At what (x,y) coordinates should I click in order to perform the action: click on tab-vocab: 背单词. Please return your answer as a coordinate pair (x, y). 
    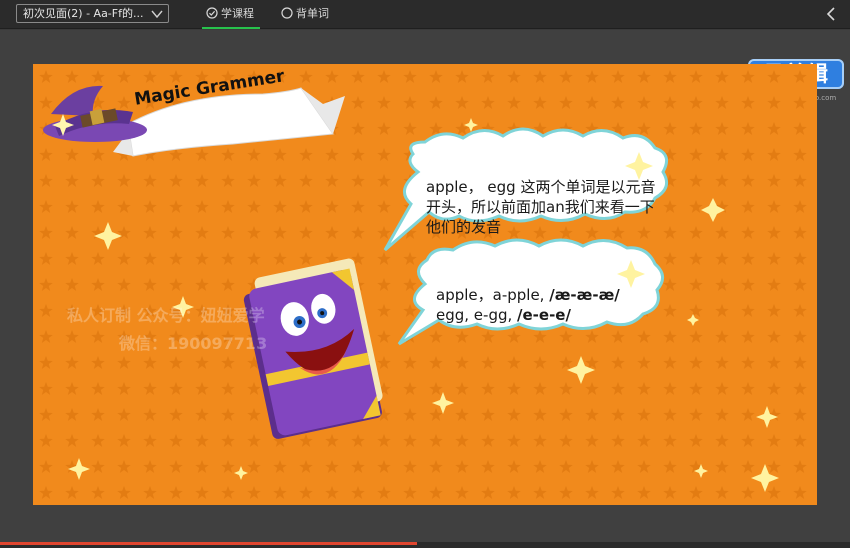
    Looking at the image, I should click on (305, 14).